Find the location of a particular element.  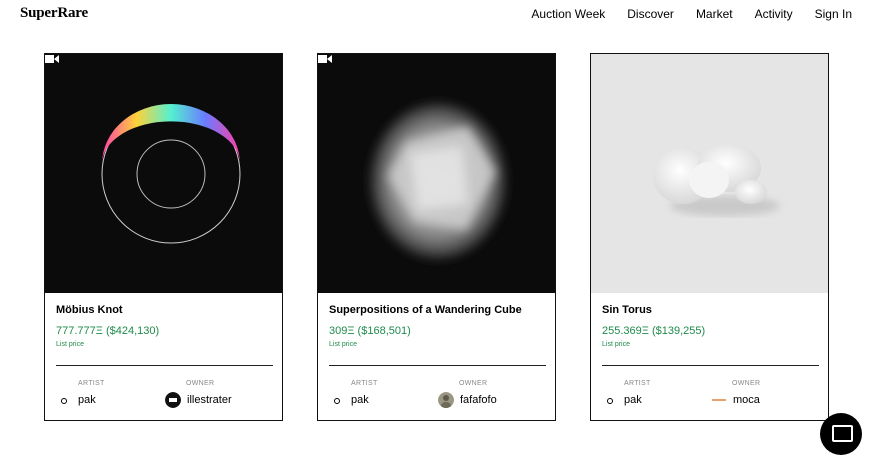

wandering-cube-art is located at coordinates (438, 181).